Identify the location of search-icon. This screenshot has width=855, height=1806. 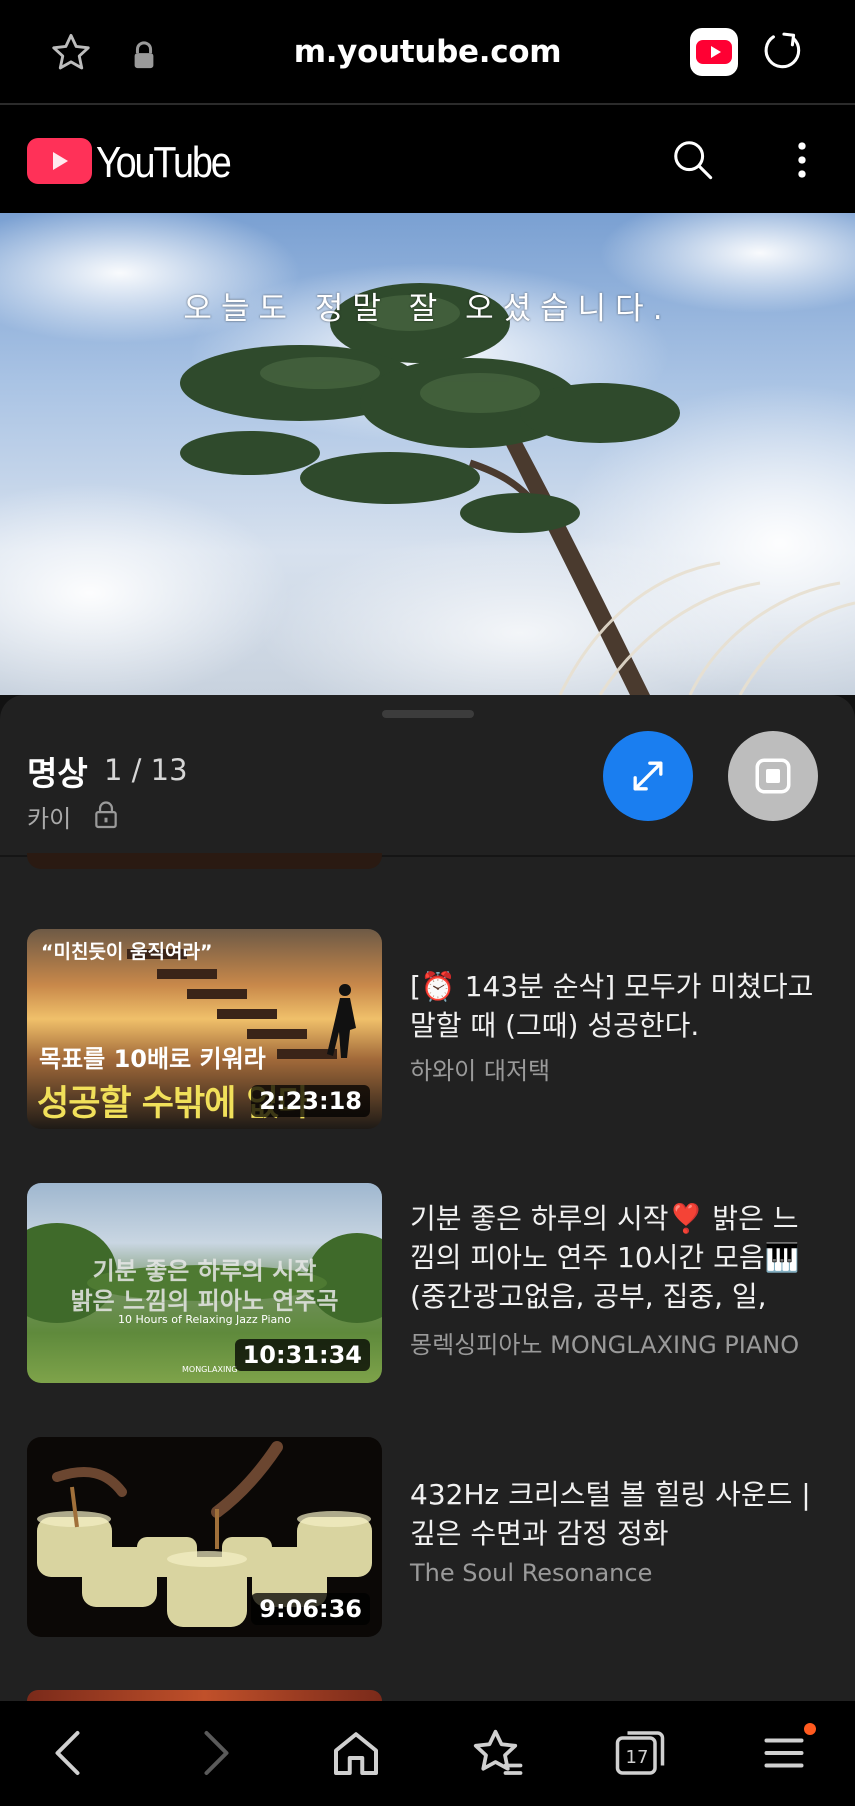
(693, 160).